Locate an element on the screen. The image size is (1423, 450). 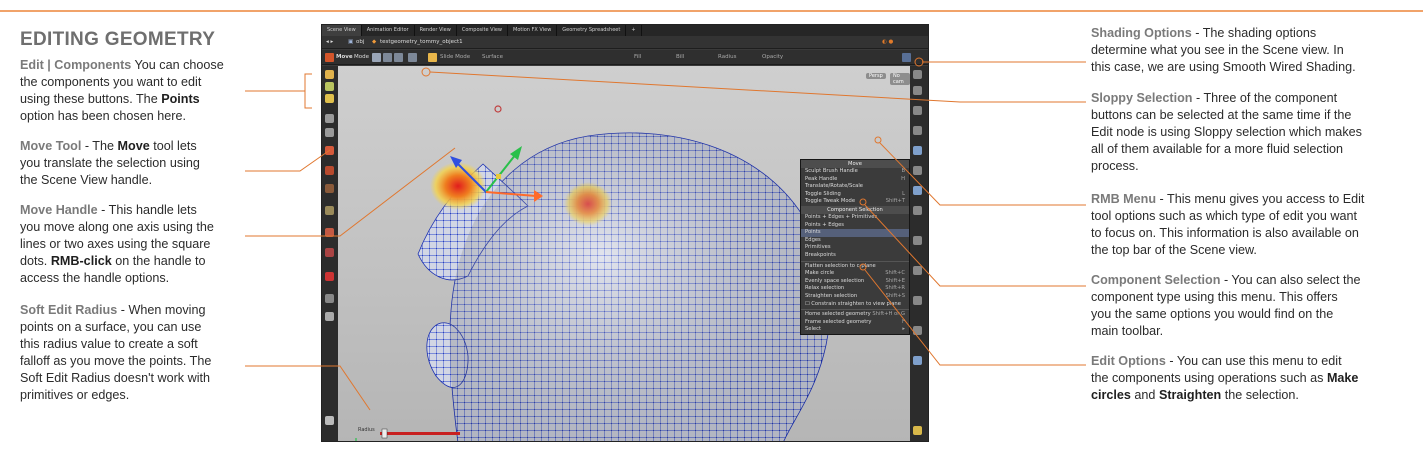
camera-menu: No cam is located at coordinates (900, 79).